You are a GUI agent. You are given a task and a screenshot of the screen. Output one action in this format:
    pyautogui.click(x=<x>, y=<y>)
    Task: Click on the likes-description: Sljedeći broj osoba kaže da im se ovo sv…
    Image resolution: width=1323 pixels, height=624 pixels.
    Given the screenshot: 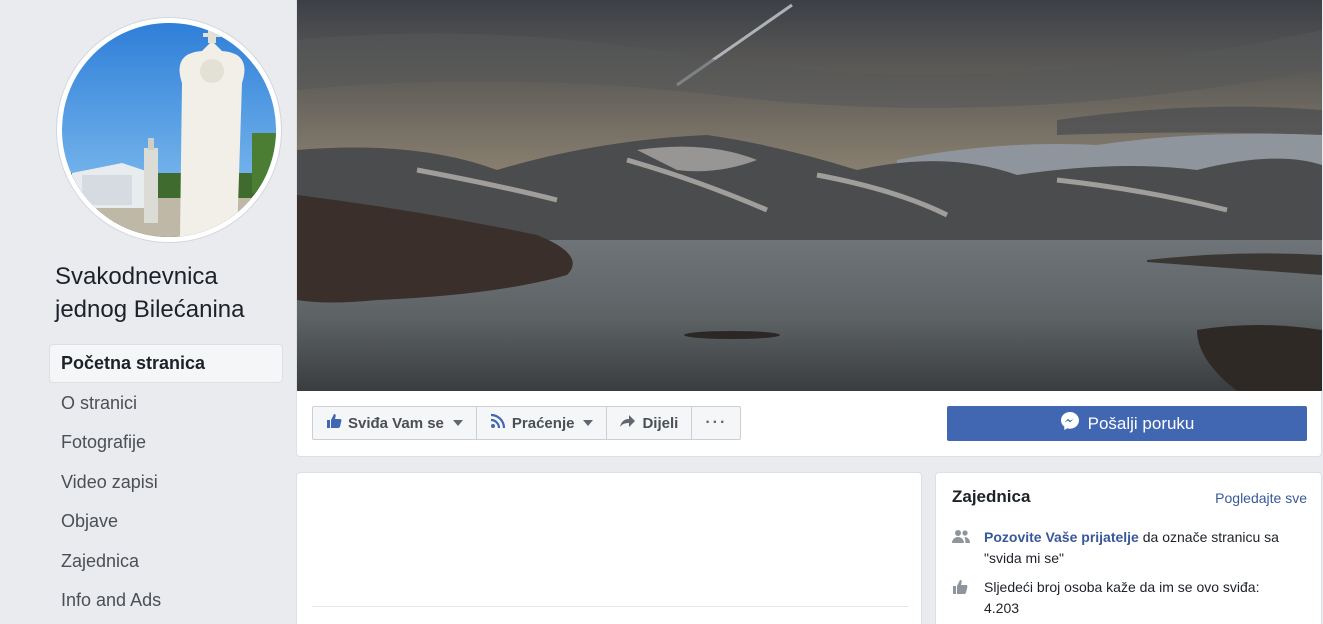 What is the action you would take?
    pyautogui.click(x=1122, y=587)
    